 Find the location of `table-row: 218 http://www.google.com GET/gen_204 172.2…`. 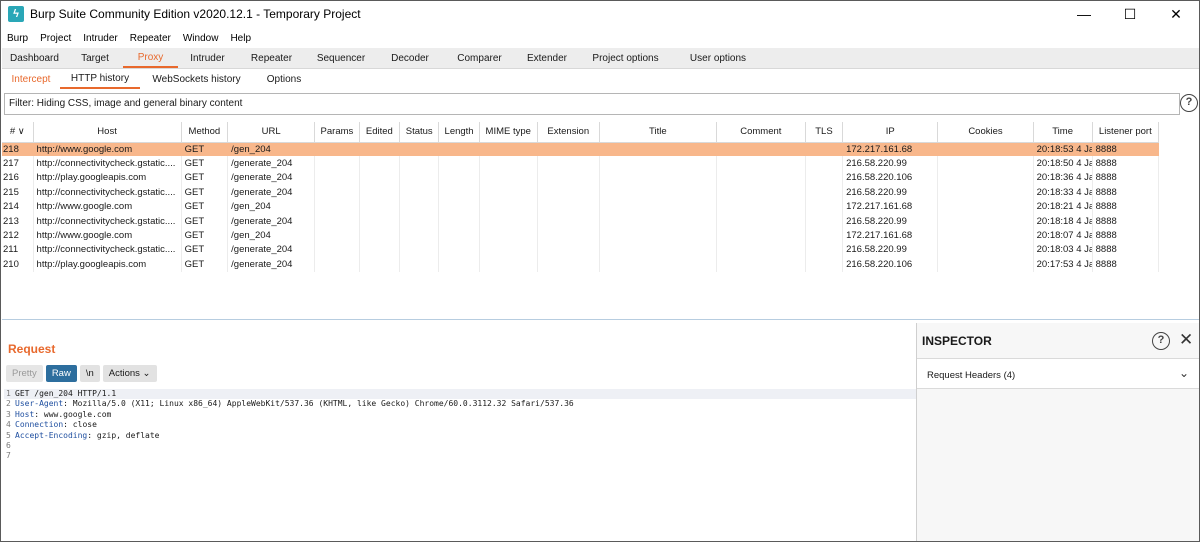

table-row: 218 http://www.google.com GET/gen_204 172.2… is located at coordinates (581, 149).